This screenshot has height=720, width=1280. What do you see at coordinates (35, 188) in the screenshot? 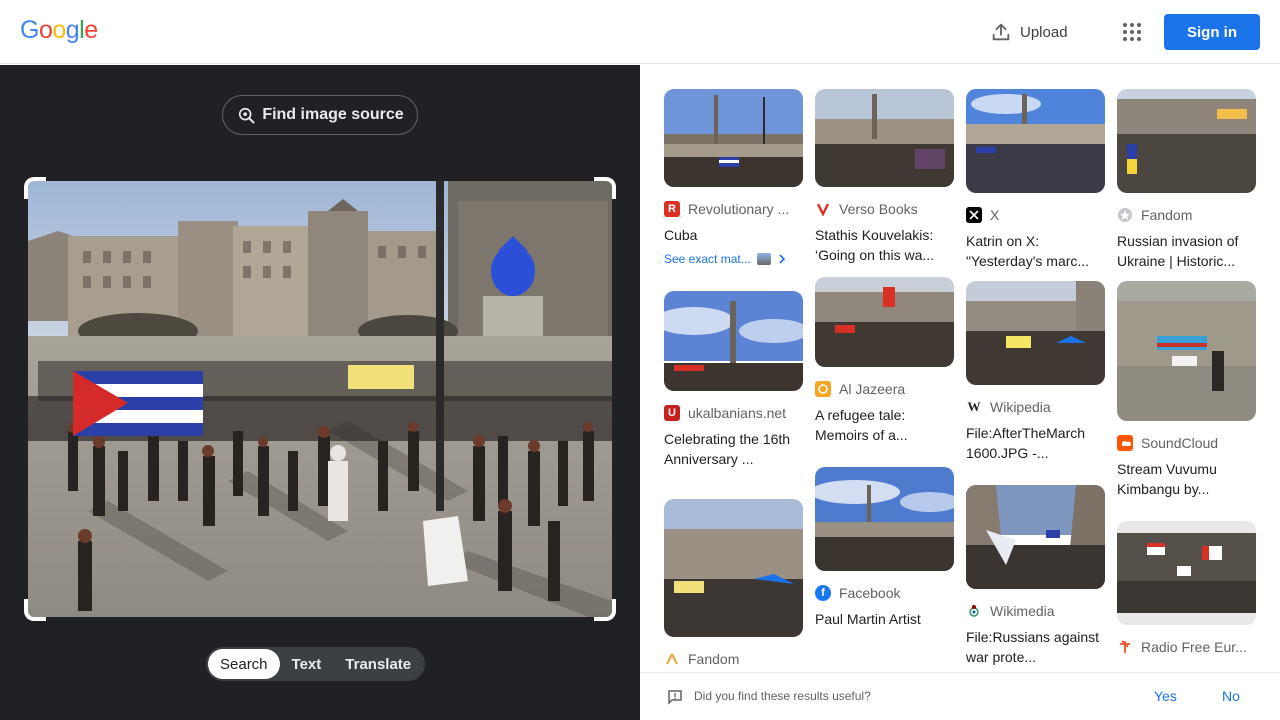
I see `crop-handle-top-left` at bounding box center [35, 188].